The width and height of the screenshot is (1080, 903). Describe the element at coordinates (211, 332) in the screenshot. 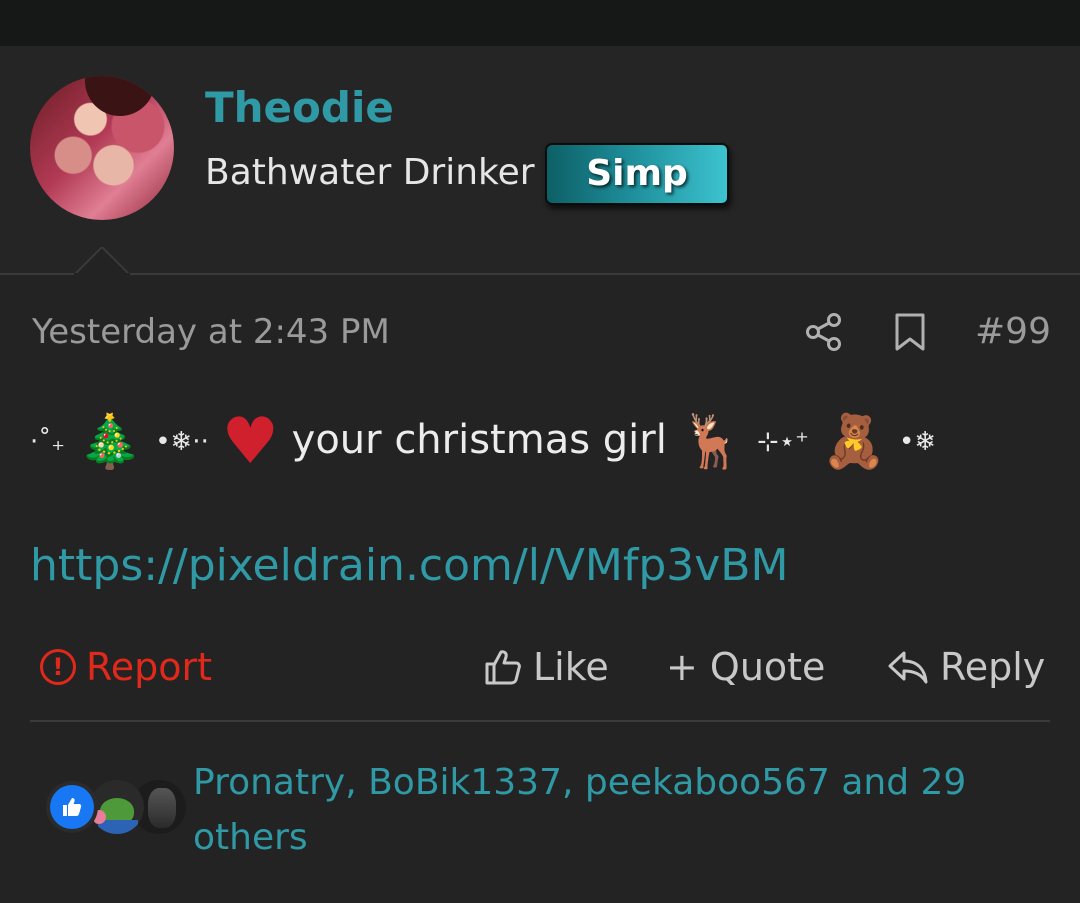

I see `post-timestamp: Yesterday at 2:43 PM` at that location.